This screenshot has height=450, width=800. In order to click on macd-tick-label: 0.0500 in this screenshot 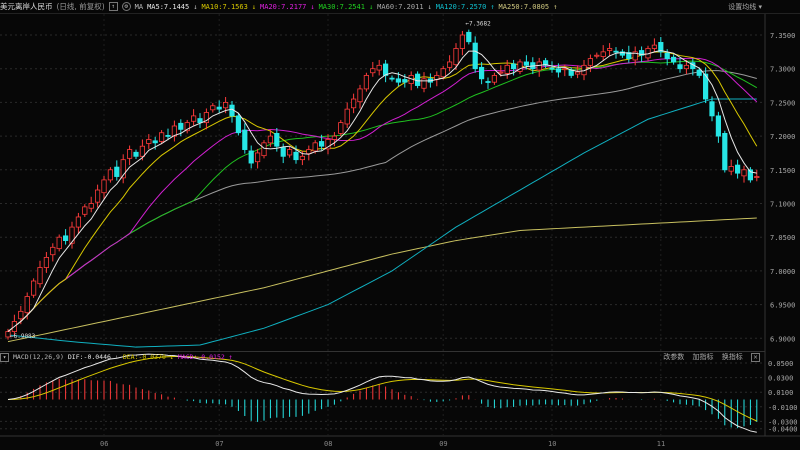, I will do `click(780, 364)`.